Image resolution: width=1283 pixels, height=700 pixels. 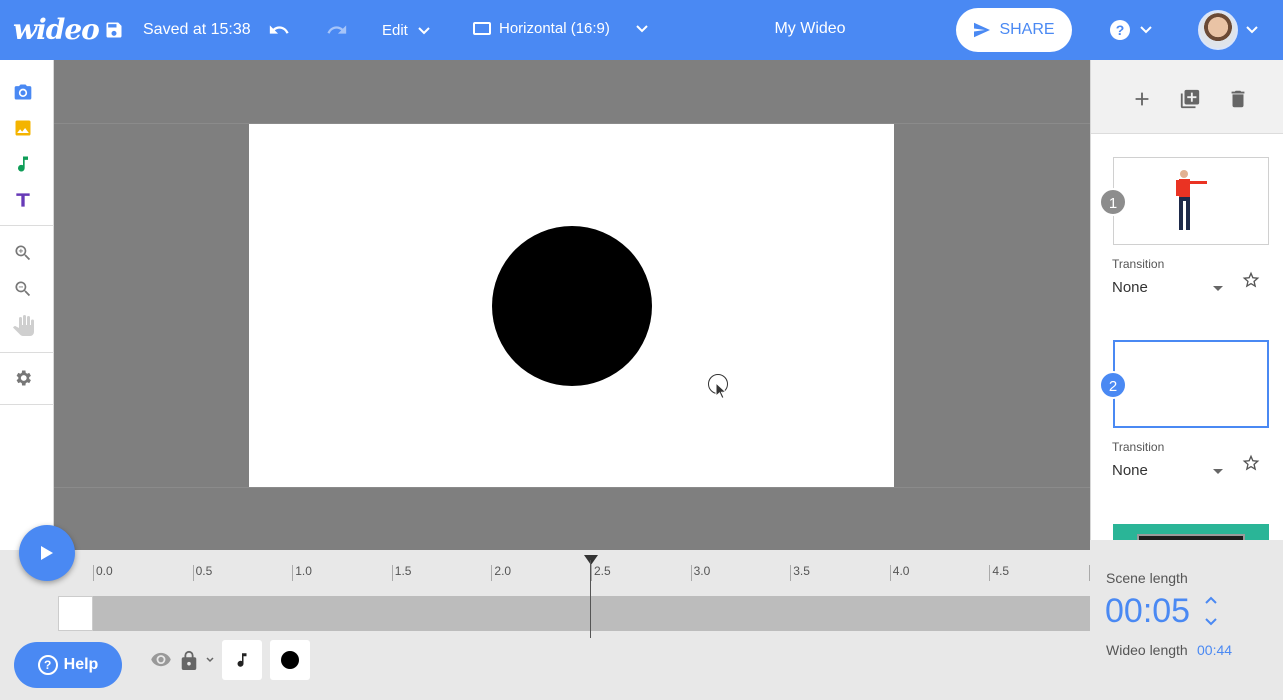 I want to click on character-figure, so click(x=1191, y=200).